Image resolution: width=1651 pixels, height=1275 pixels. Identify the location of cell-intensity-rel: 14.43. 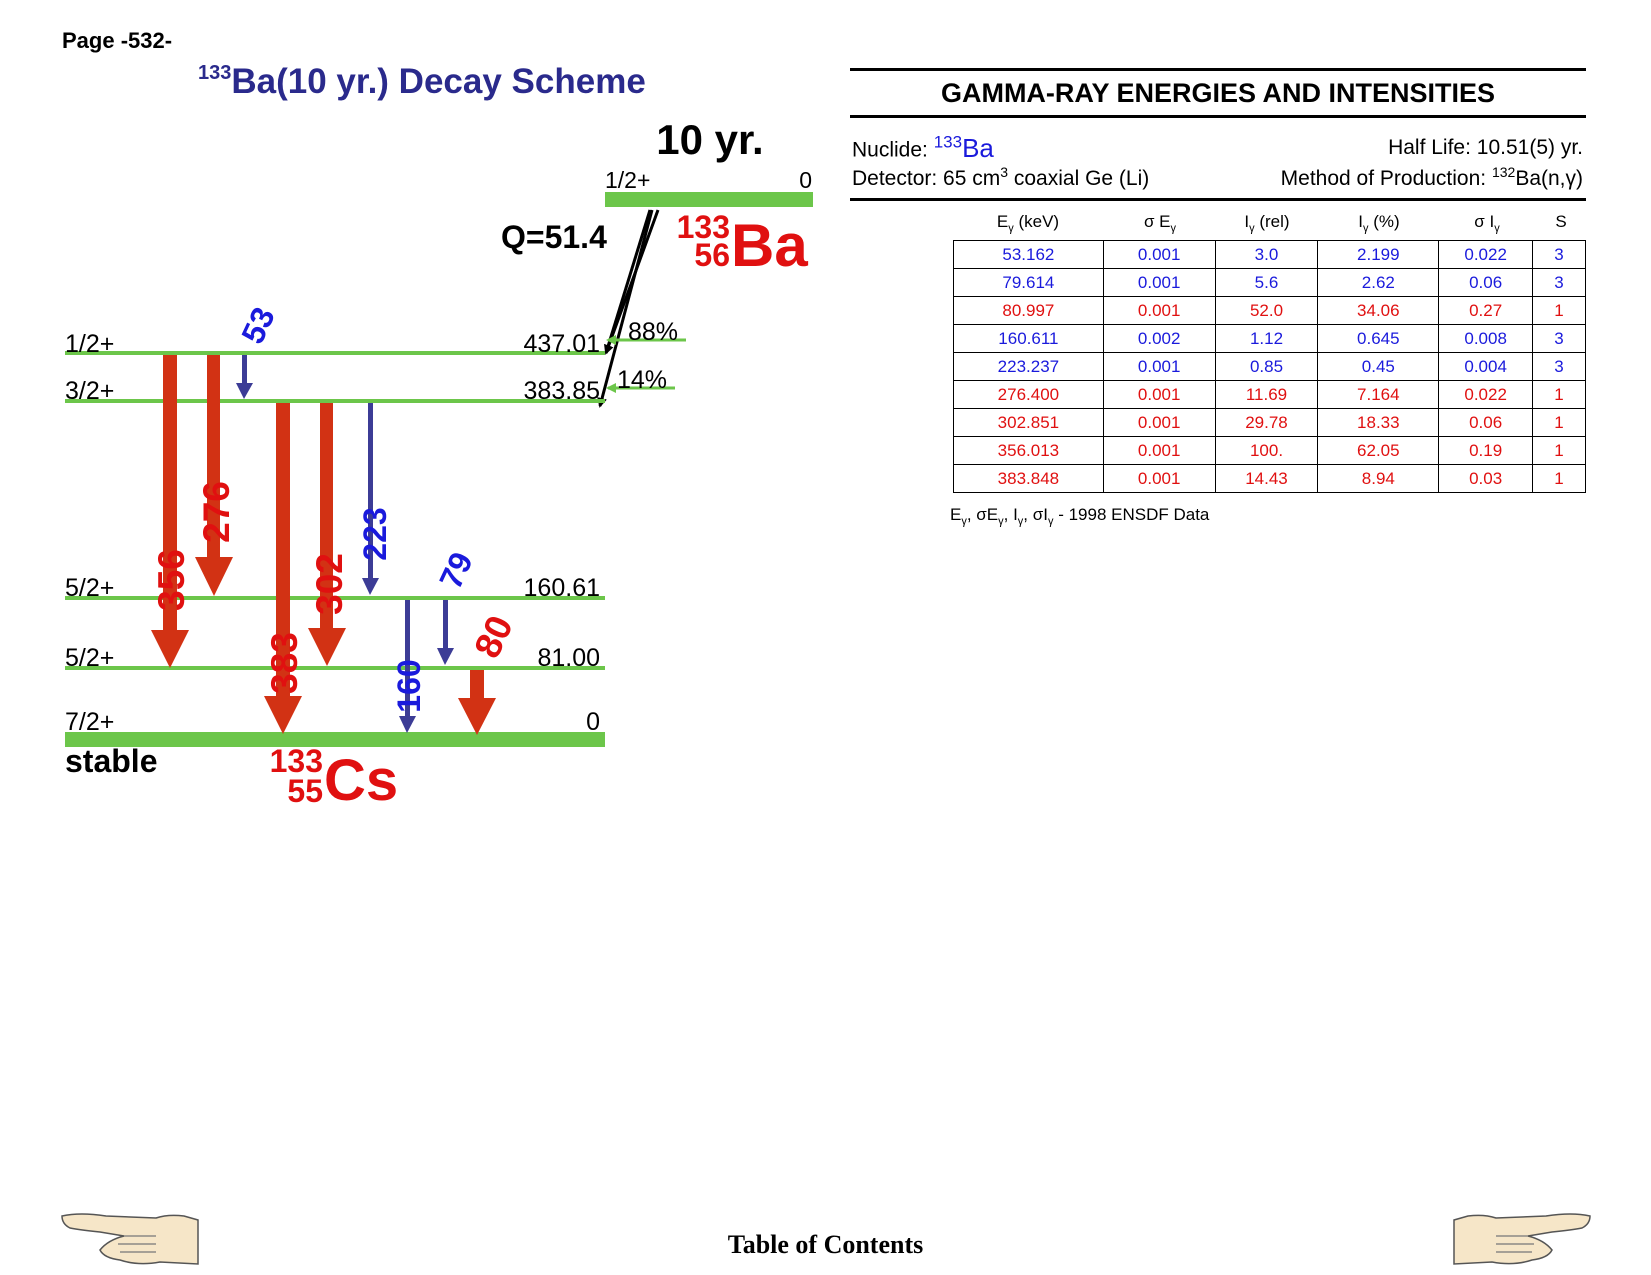
(1266, 478).